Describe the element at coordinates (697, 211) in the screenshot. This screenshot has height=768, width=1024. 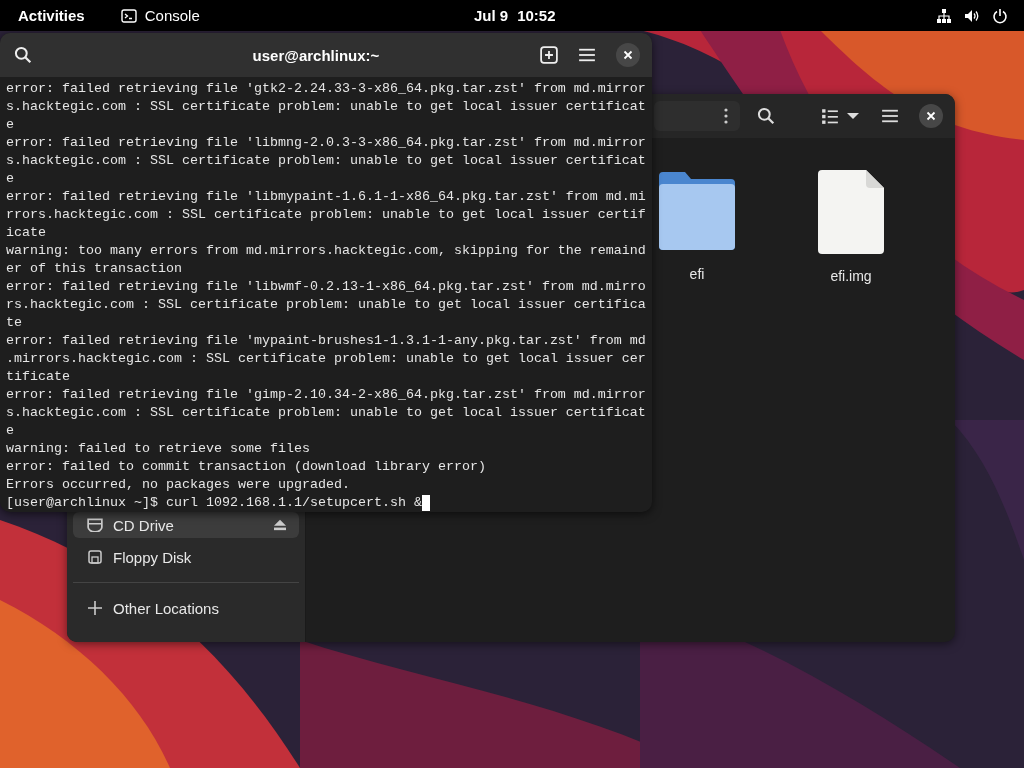
I see `folder-icon` at that location.